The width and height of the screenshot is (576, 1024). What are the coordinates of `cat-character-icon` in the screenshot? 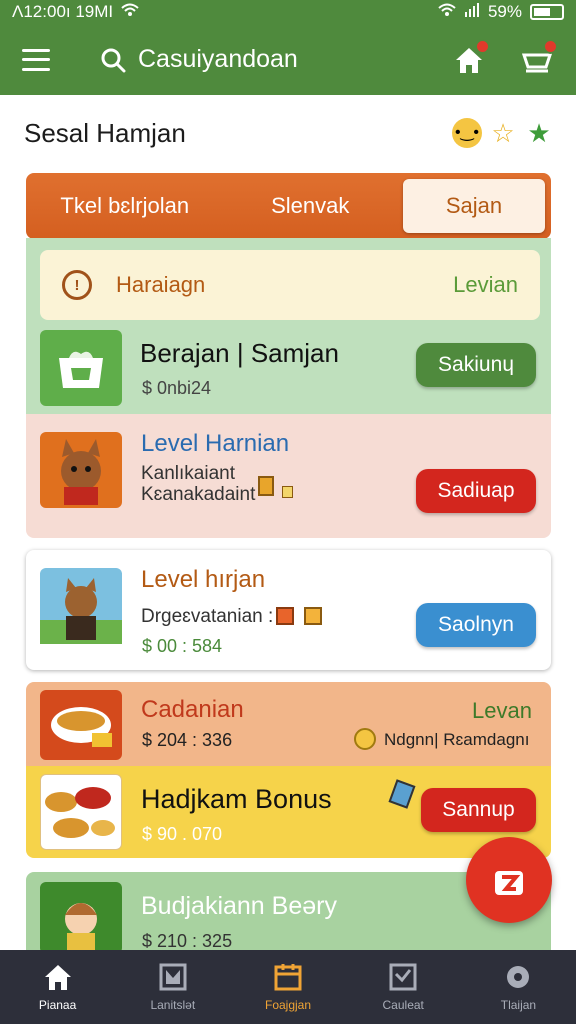 It's located at (81, 606).